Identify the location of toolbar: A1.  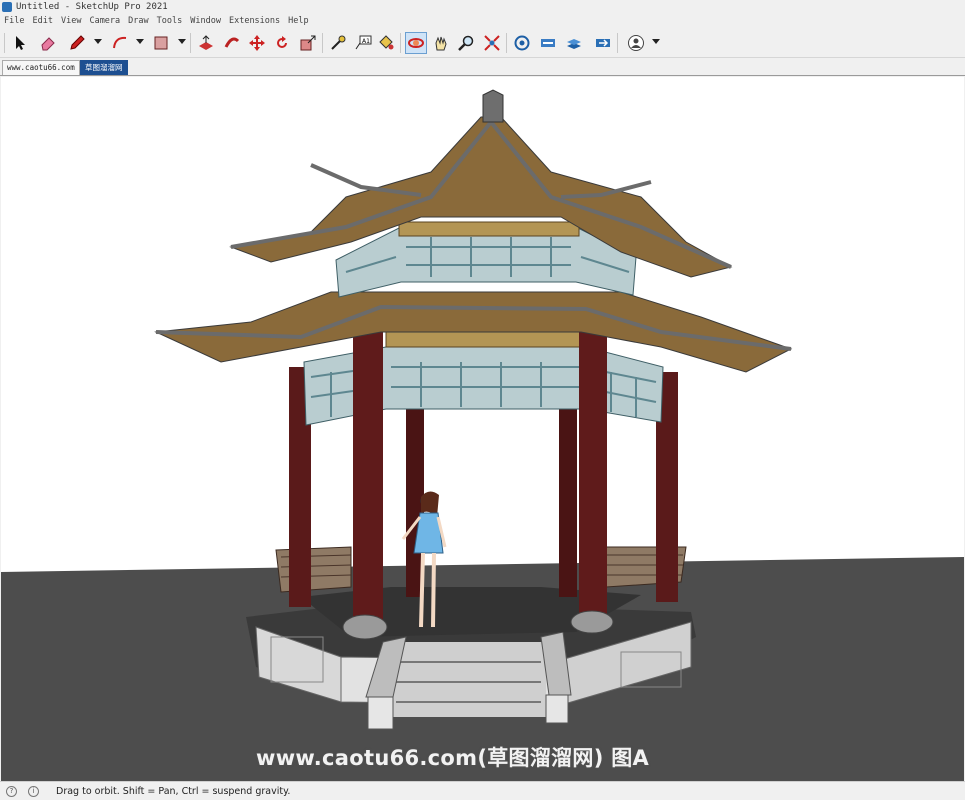
(482, 43).